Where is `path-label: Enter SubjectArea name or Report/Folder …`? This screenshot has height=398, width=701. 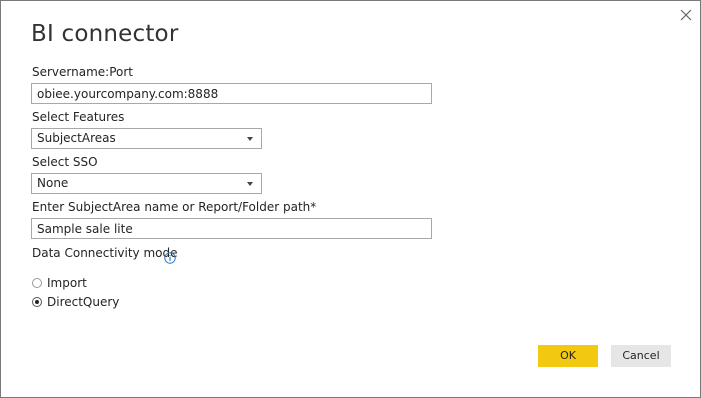
path-label: Enter SubjectArea name or Report/Folder … is located at coordinates (174, 207).